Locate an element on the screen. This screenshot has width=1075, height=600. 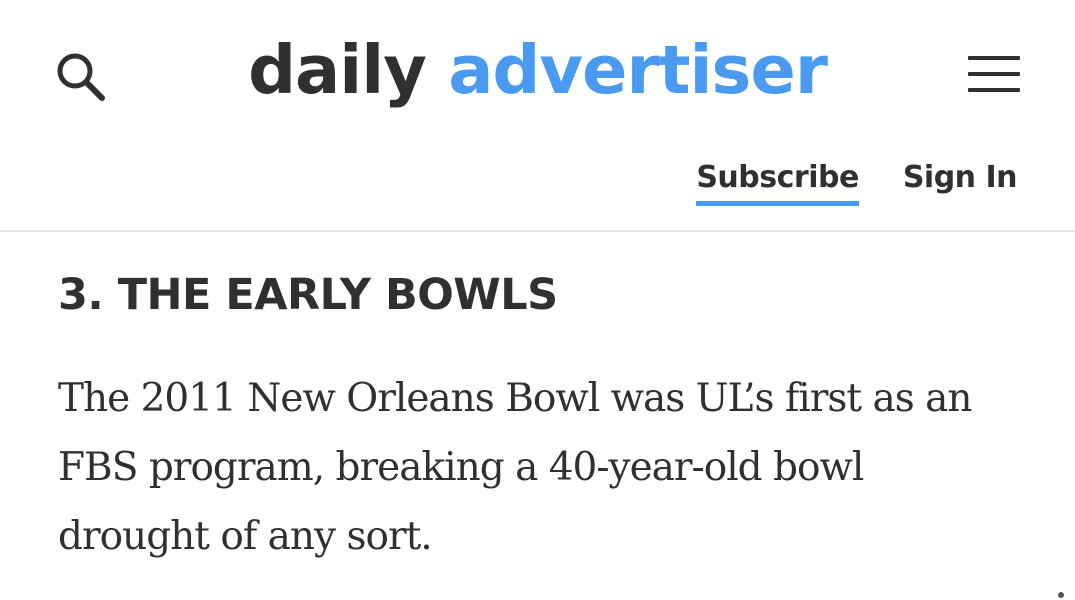
subscribe-link: Subscribe is located at coordinates (777, 183).